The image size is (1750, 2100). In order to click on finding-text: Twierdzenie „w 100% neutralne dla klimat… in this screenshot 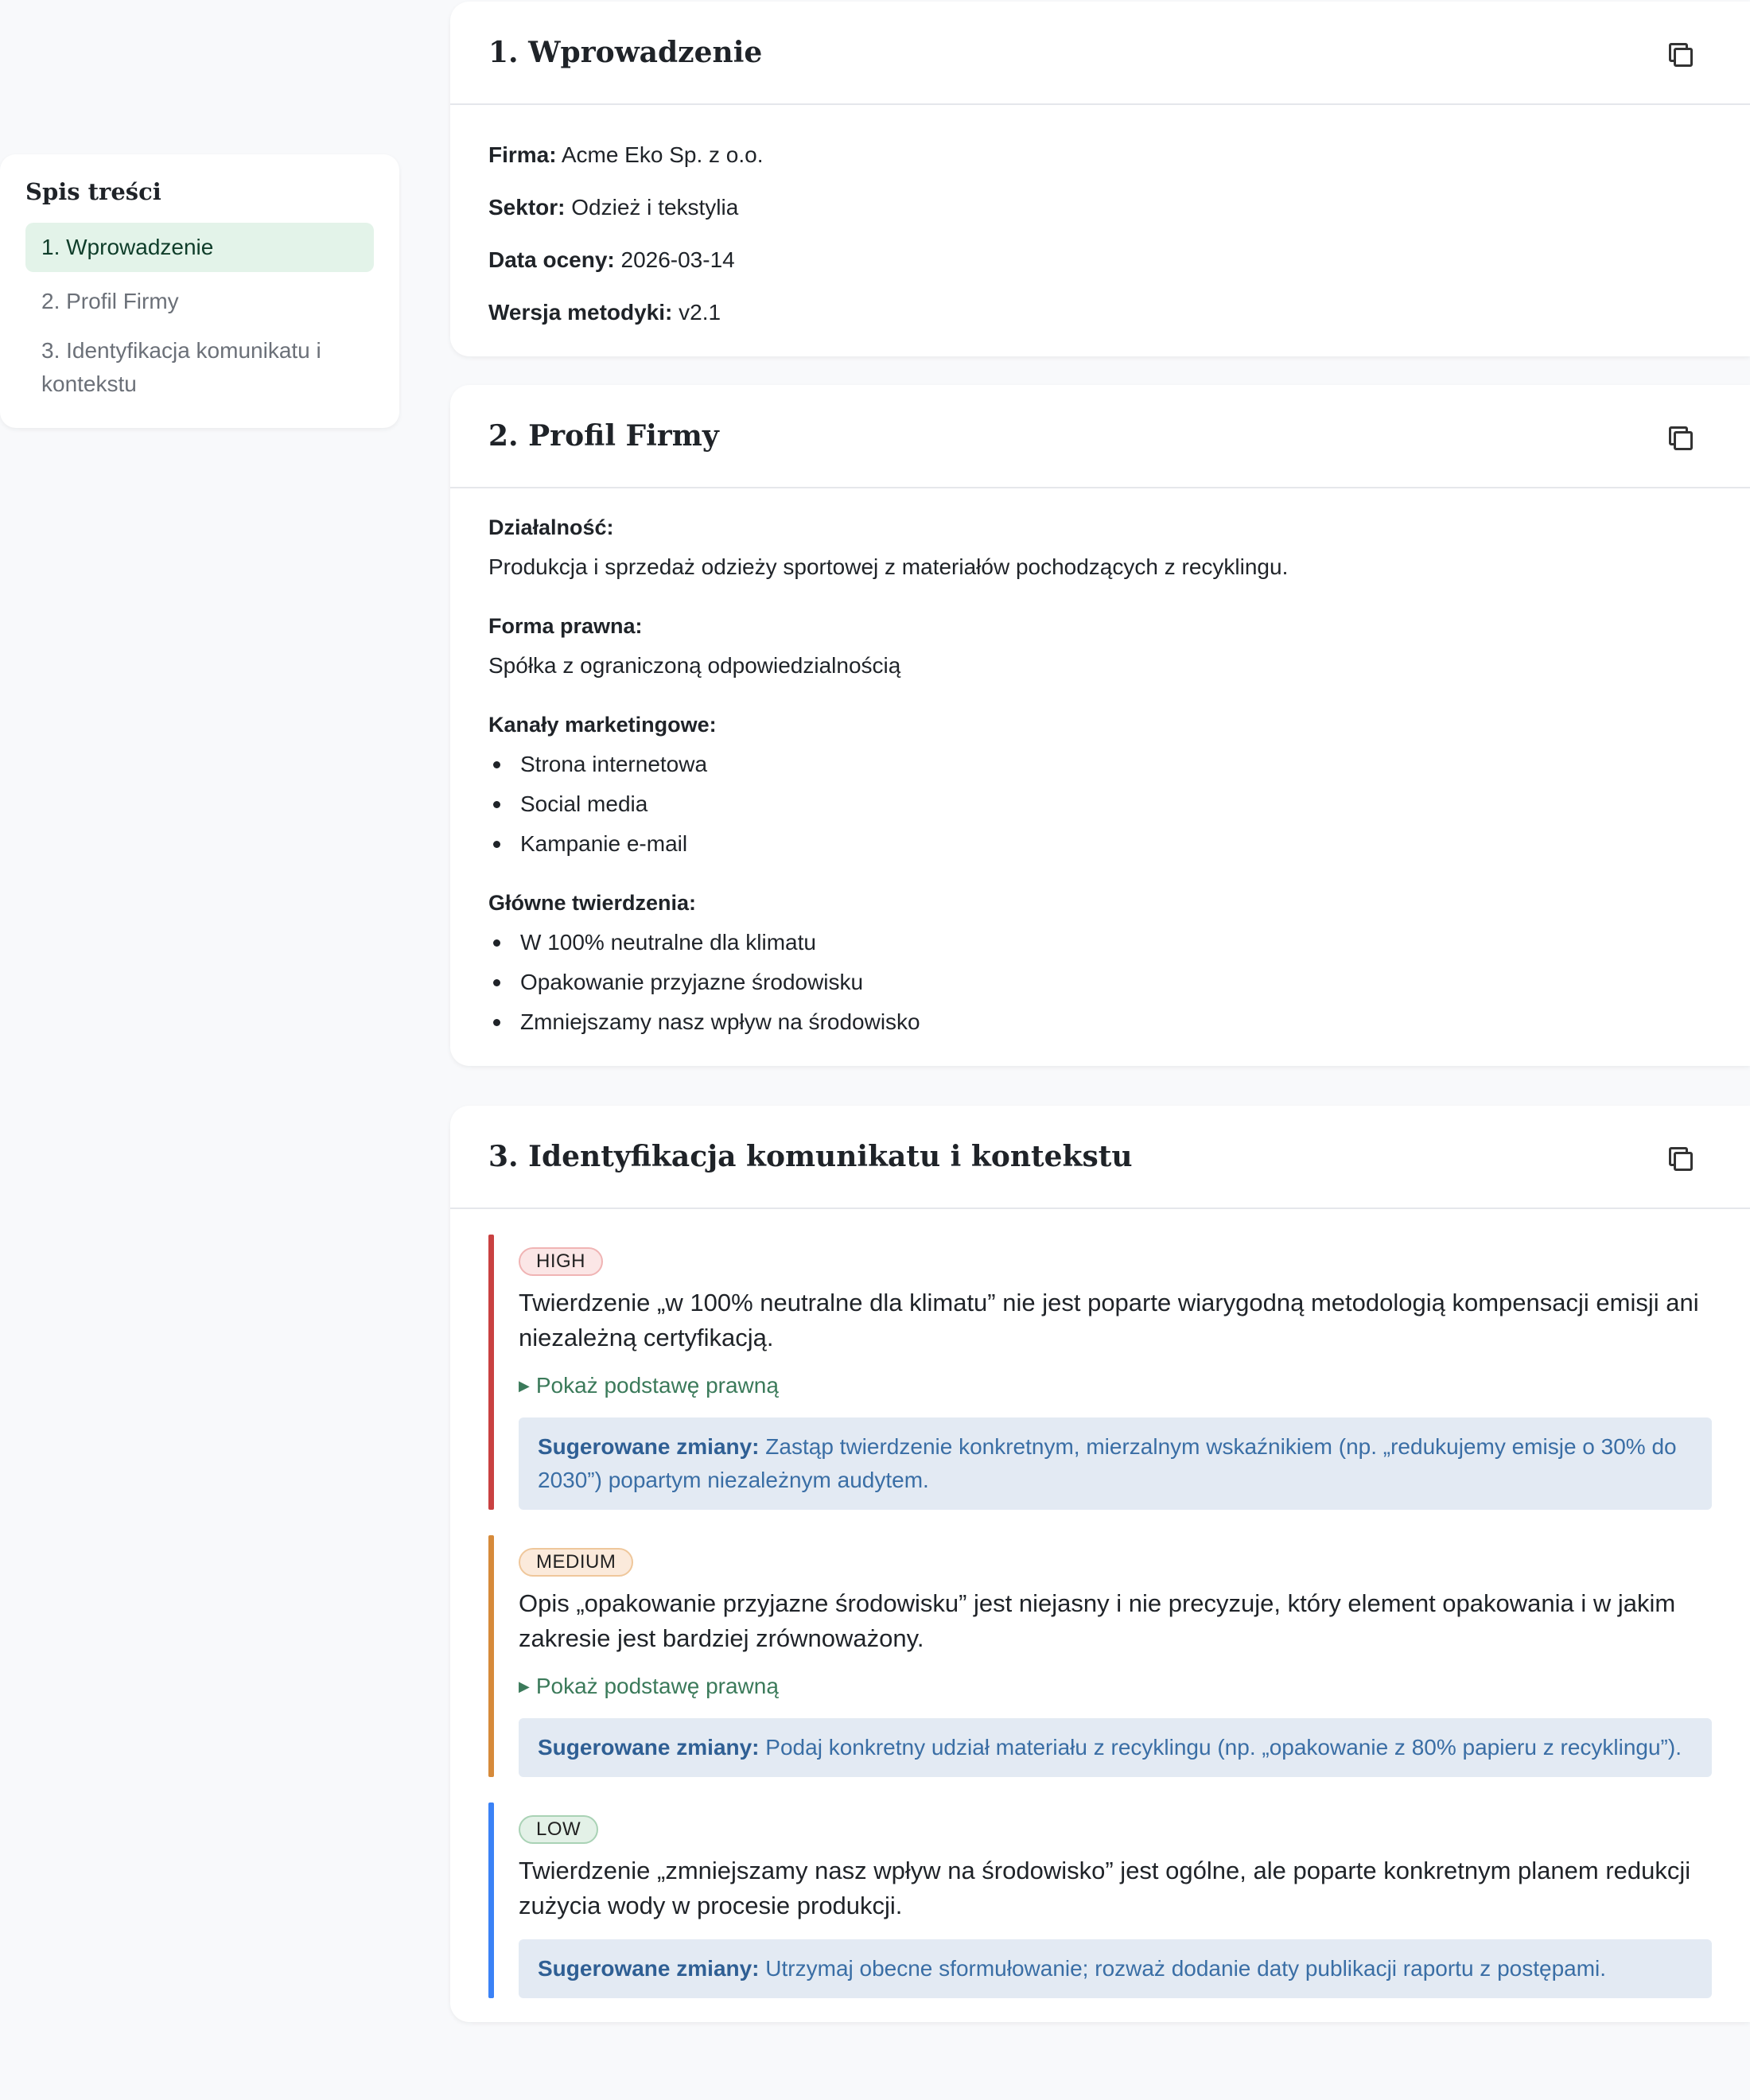, I will do `click(1109, 1320)`.